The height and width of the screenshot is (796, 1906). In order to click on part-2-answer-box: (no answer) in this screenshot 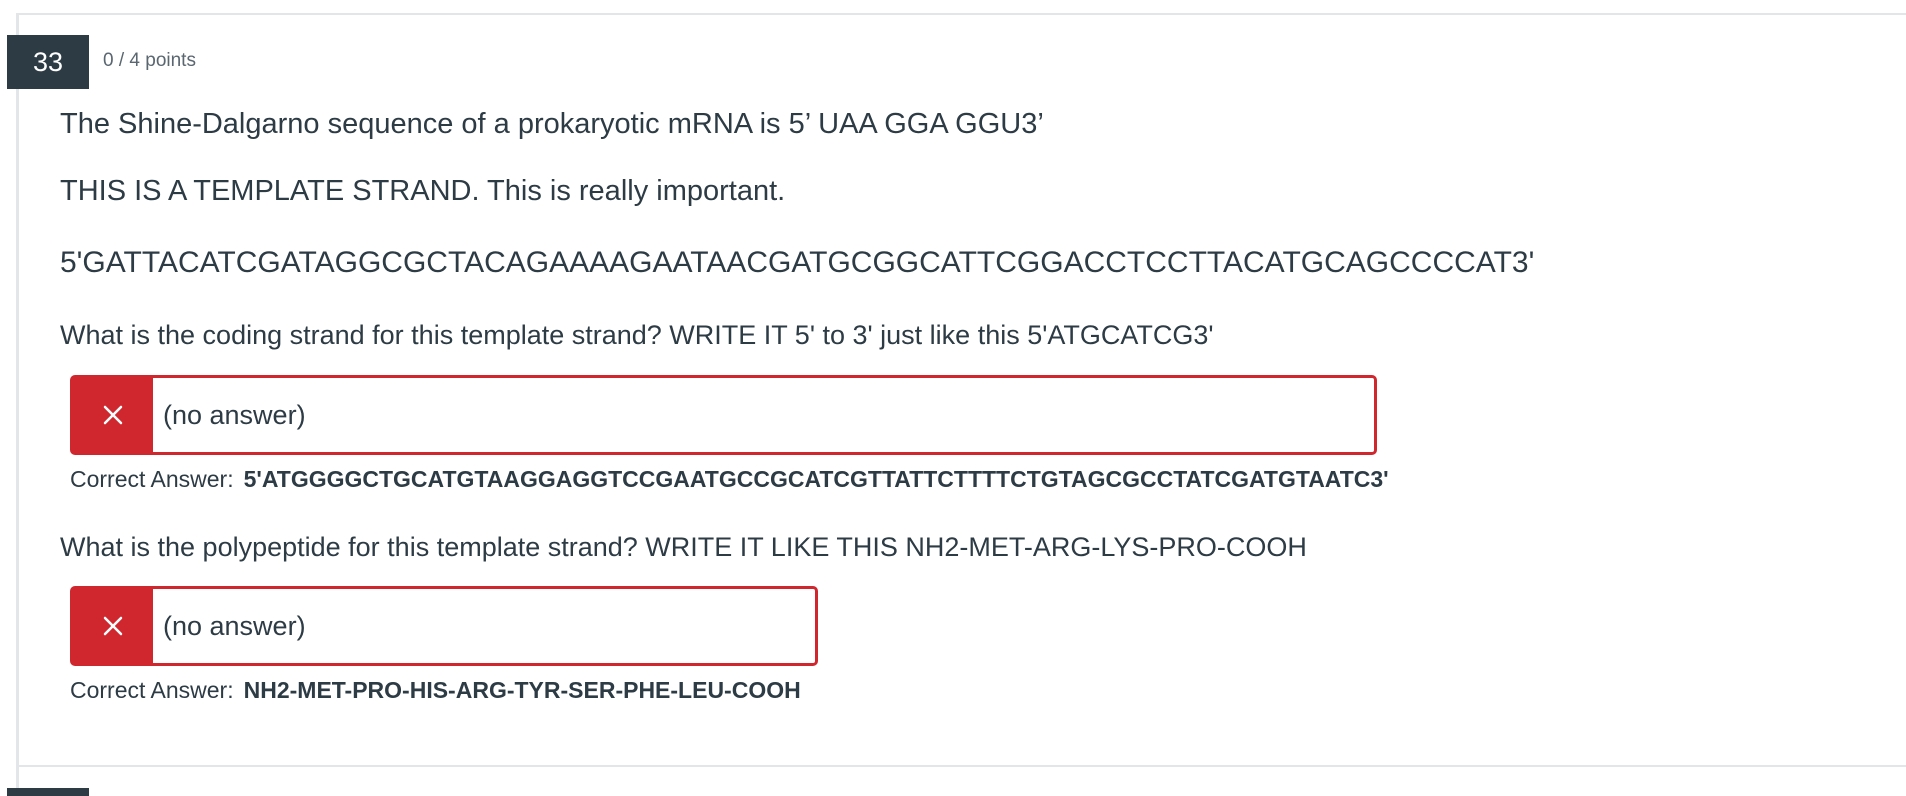, I will do `click(444, 626)`.